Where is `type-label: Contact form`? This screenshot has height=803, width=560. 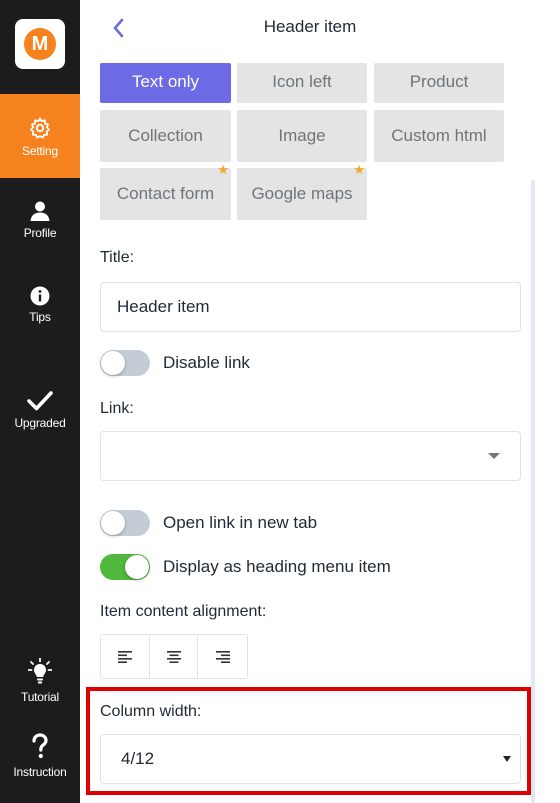
type-label: Contact form is located at coordinates (165, 193).